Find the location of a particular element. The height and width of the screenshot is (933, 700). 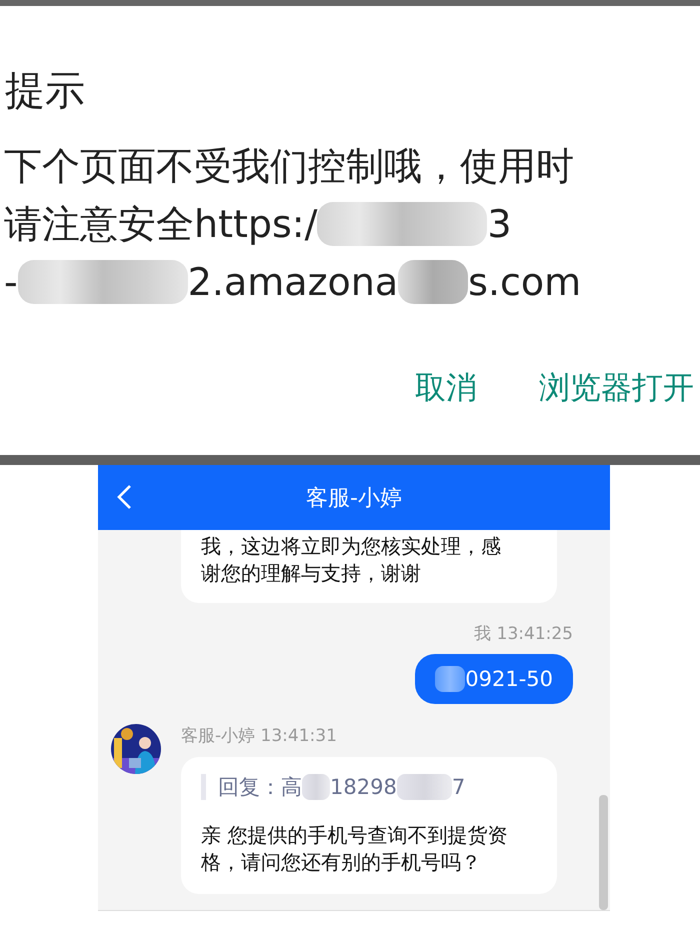

cancel-button: 取消 is located at coordinates (446, 388).